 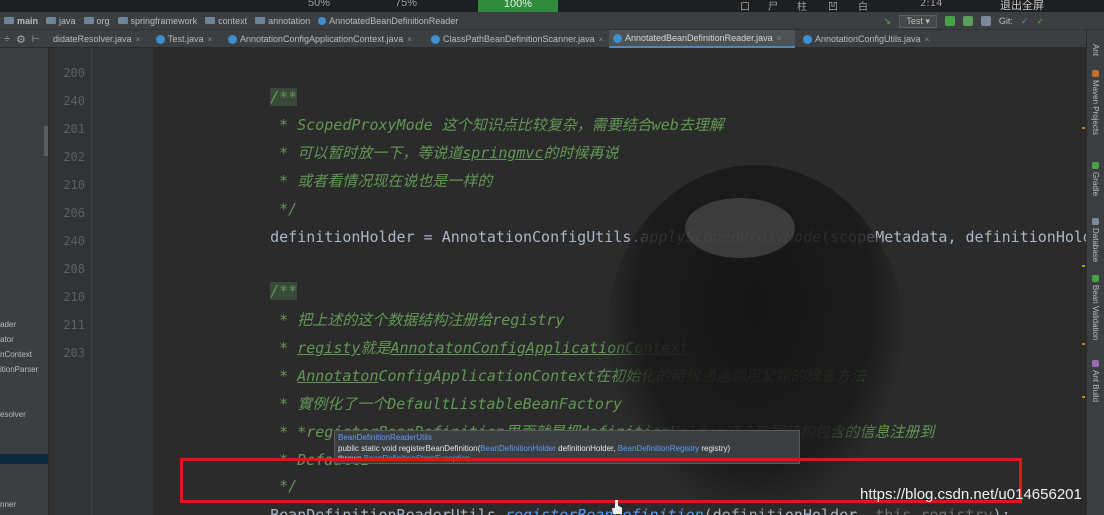 I want to click on doc-comment: 的时候再说, so click(x=581, y=153).